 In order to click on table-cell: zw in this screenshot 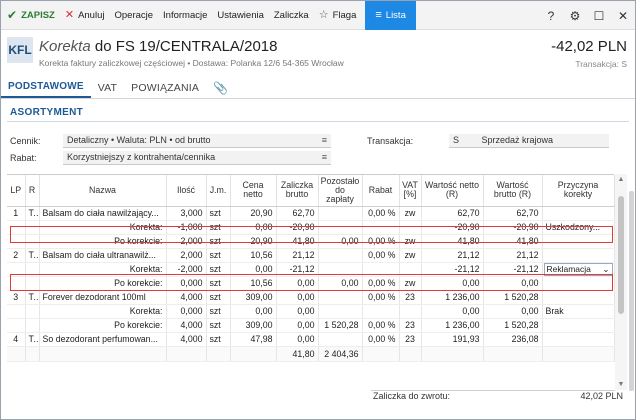, I will do `click(410, 241)`.